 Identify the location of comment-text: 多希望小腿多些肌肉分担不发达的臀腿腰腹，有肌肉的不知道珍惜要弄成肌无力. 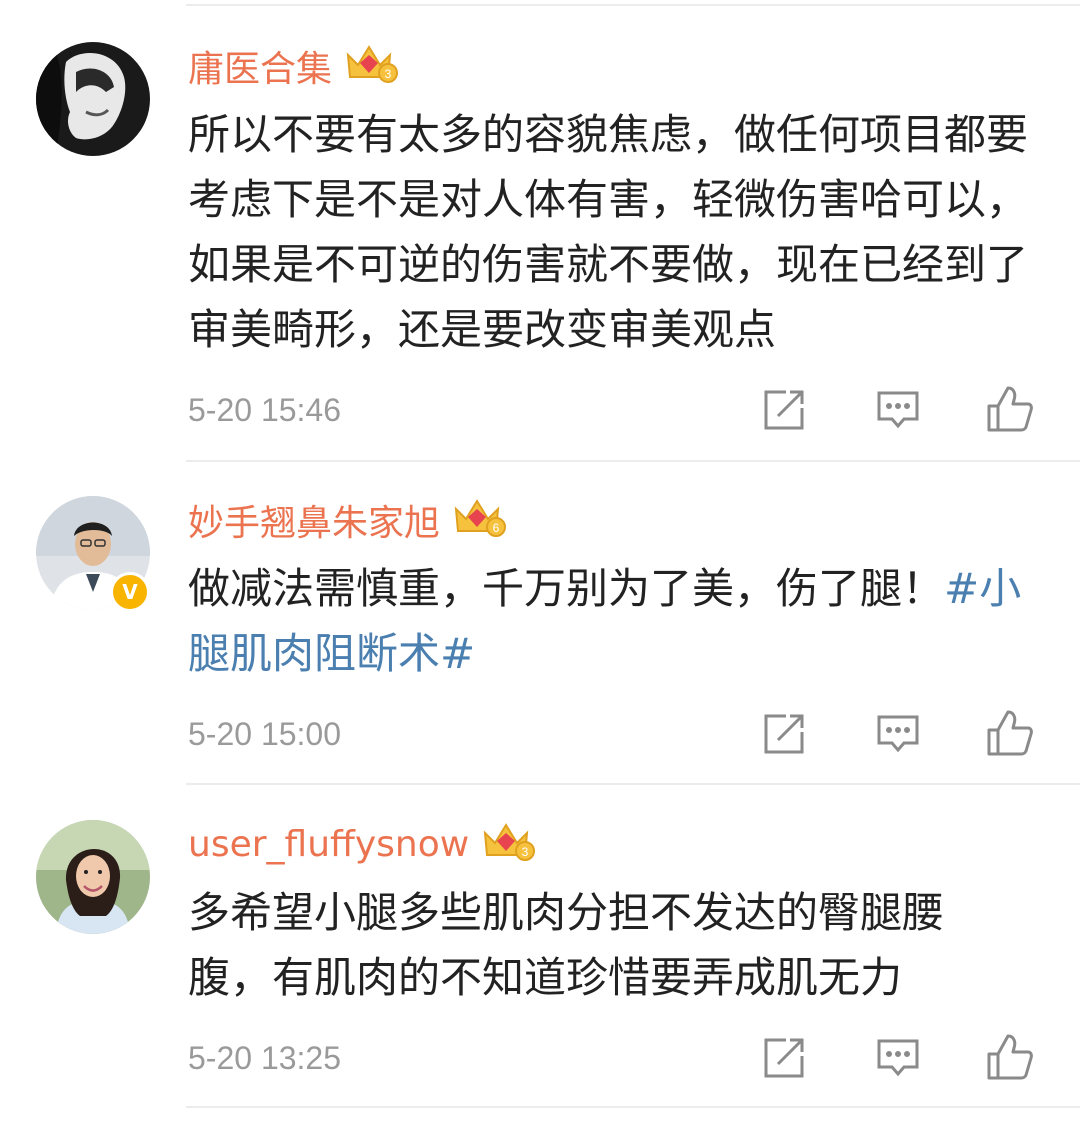
(603, 945).